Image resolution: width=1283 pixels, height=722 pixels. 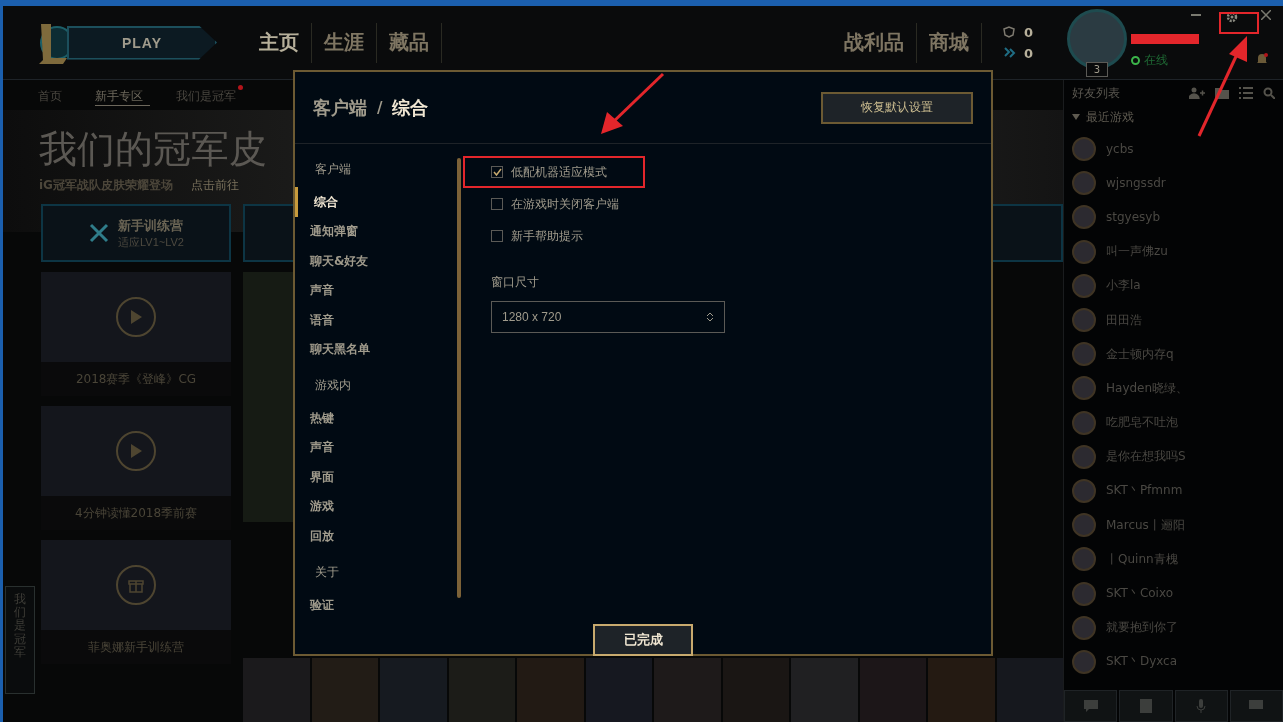 I want to click on friend-name: 就要抱到你了, so click(x=1142, y=628).